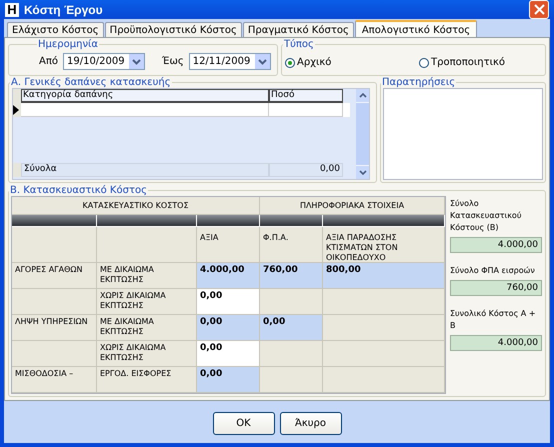 This screenshot has width=554, height=447. I want to click on radio-option: Τροποποιητικό, so click(462, 62).